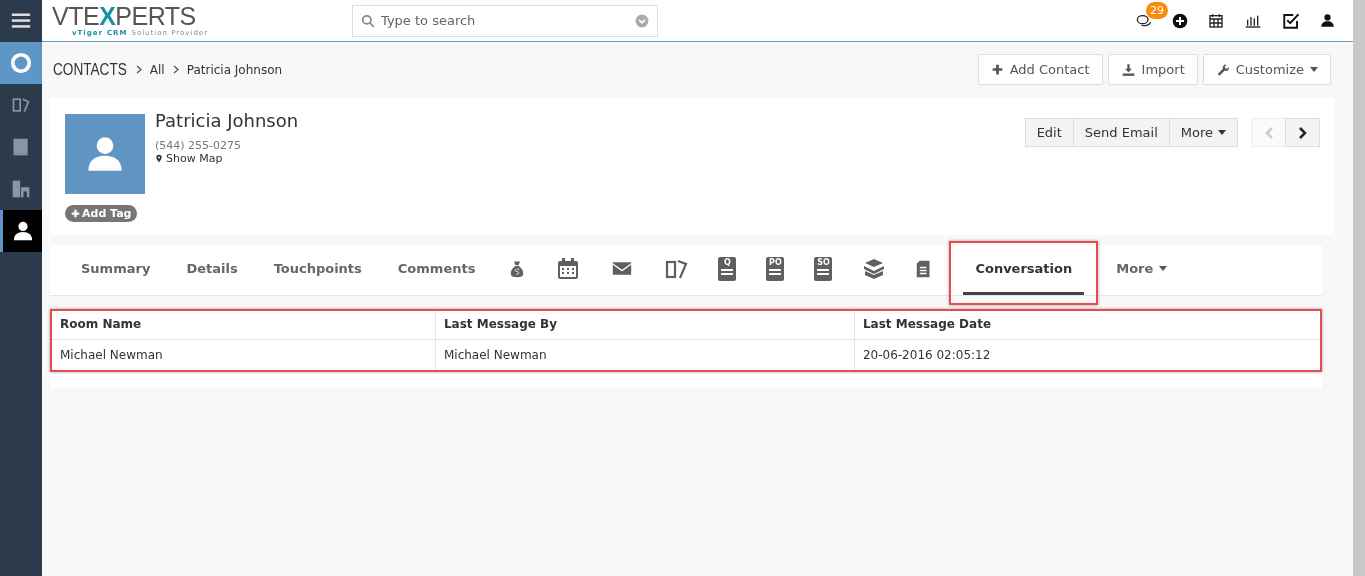 The image size is (1365, 576). What do you see at coordinates (234, 69) in the screenshot?
I see `breadcrumb-link: Patricia Johnson` at bounding box center [234, 69].